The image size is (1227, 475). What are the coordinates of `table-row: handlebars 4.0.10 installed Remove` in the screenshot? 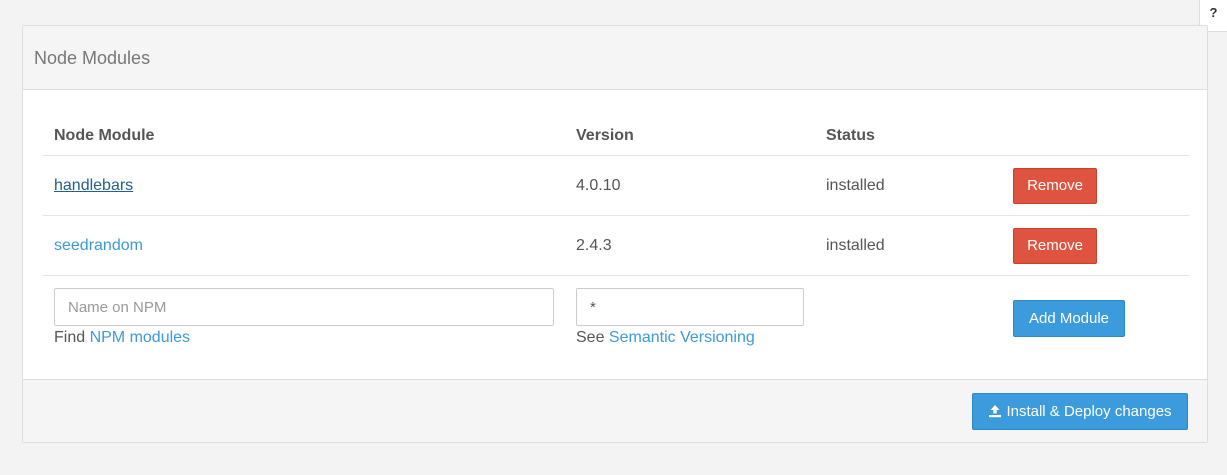 It's located at (616, 186).